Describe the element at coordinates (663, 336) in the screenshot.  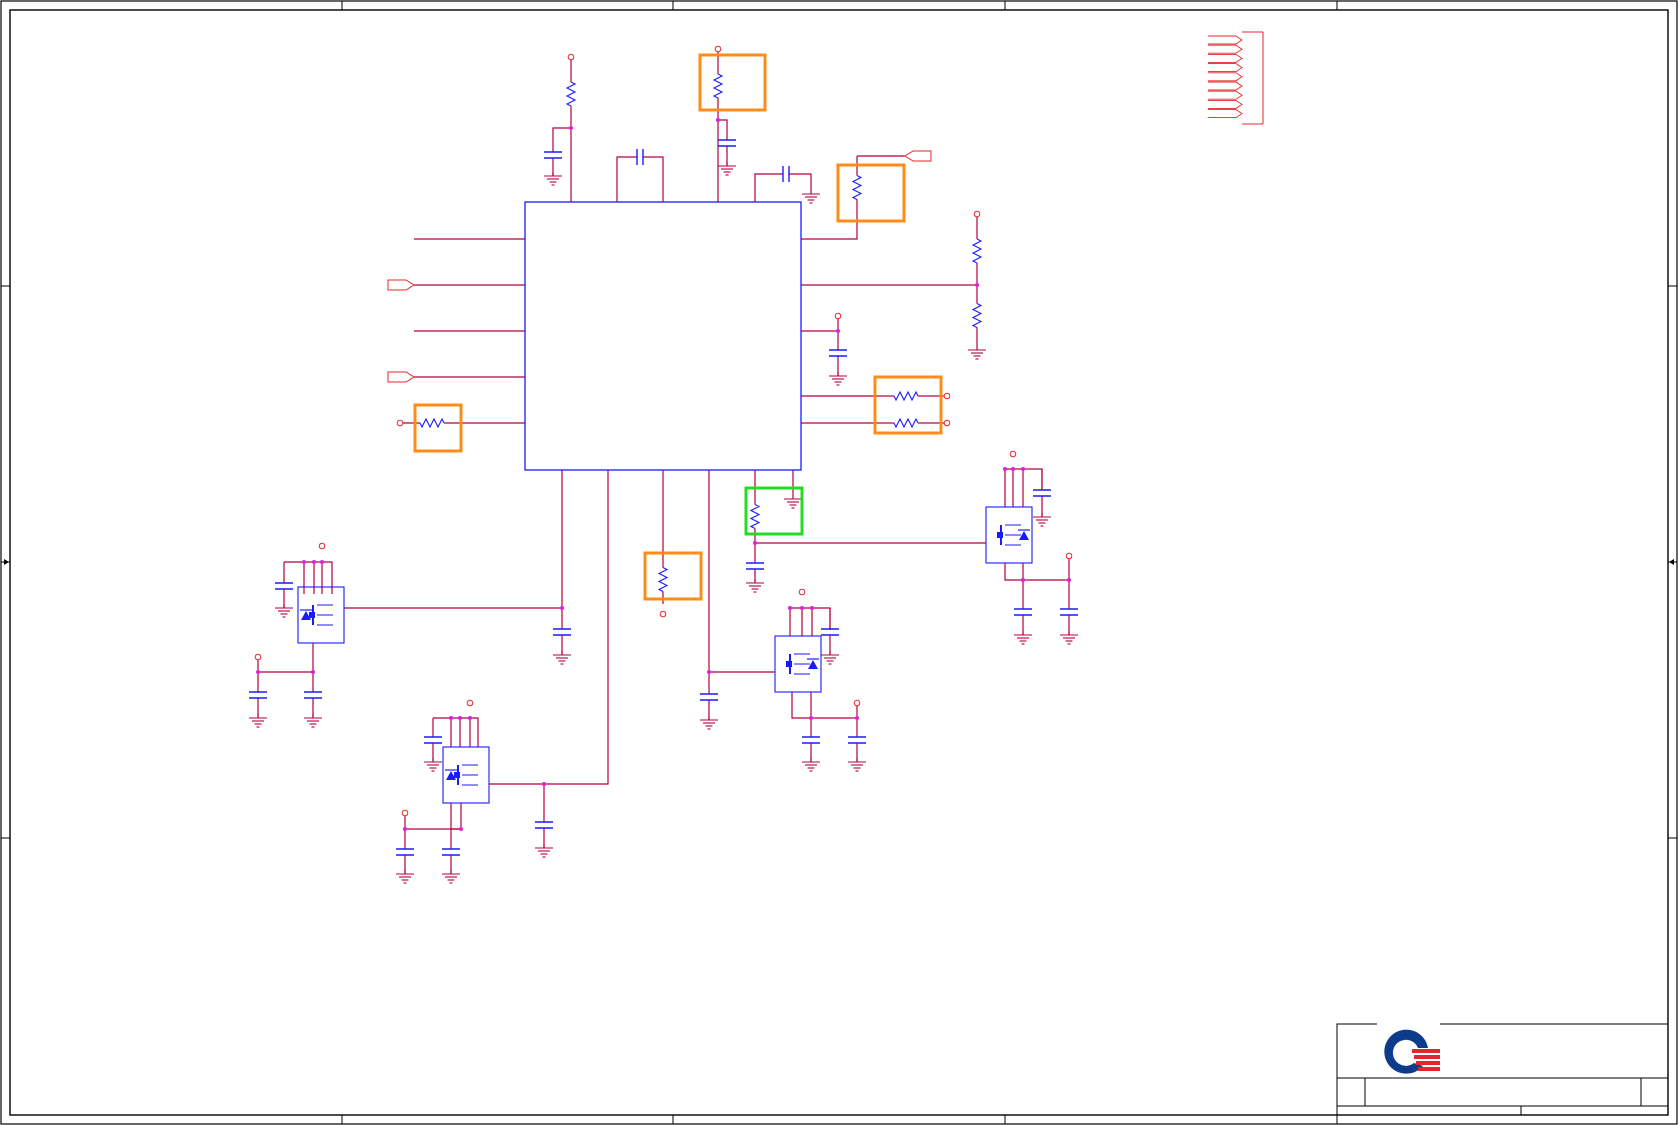
I see `integrated-circuit` at that location.